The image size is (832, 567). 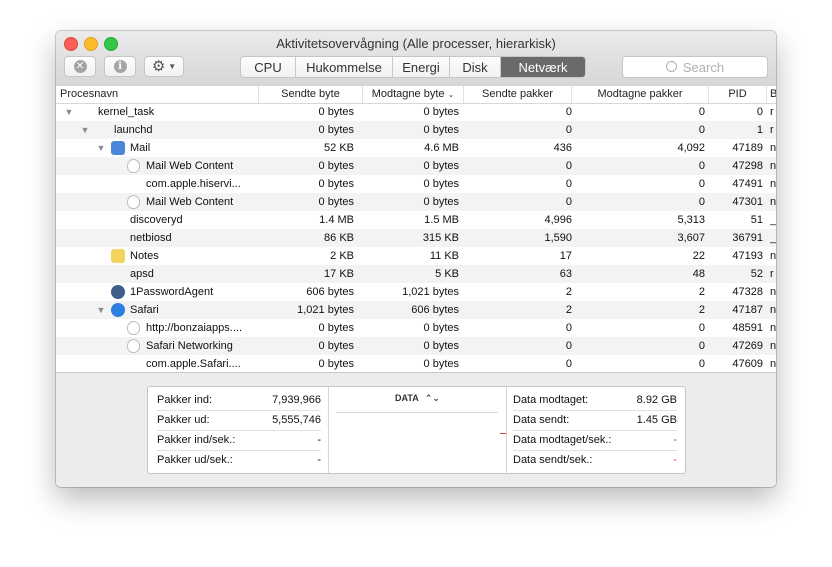 What do you see at coordinates (568, 292) in the screenshot?
I see `sent-packets: 2` at bounding box center [568, 292].